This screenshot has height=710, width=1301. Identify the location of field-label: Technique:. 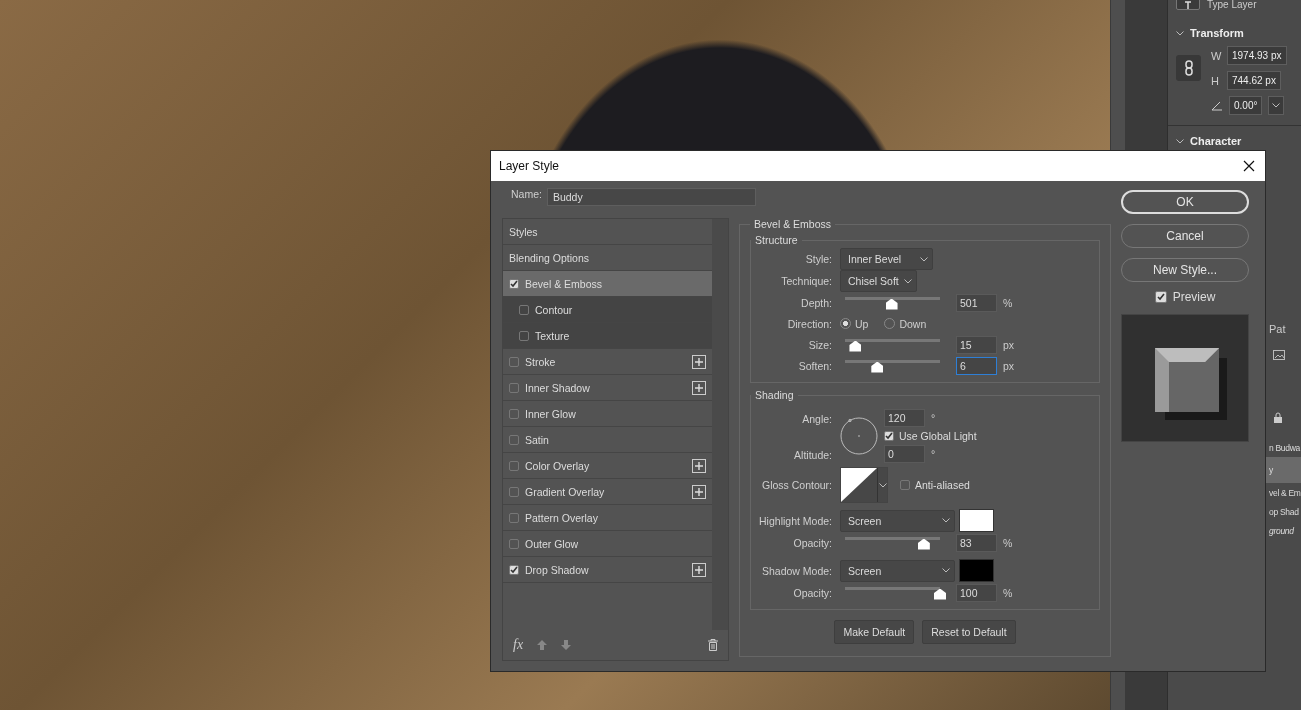
(806, 281).